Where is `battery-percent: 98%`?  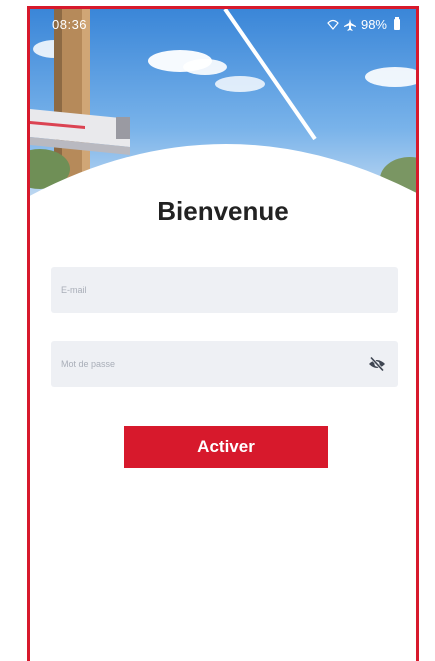 battery-percent: 98% is located at coordinates (373, 24).